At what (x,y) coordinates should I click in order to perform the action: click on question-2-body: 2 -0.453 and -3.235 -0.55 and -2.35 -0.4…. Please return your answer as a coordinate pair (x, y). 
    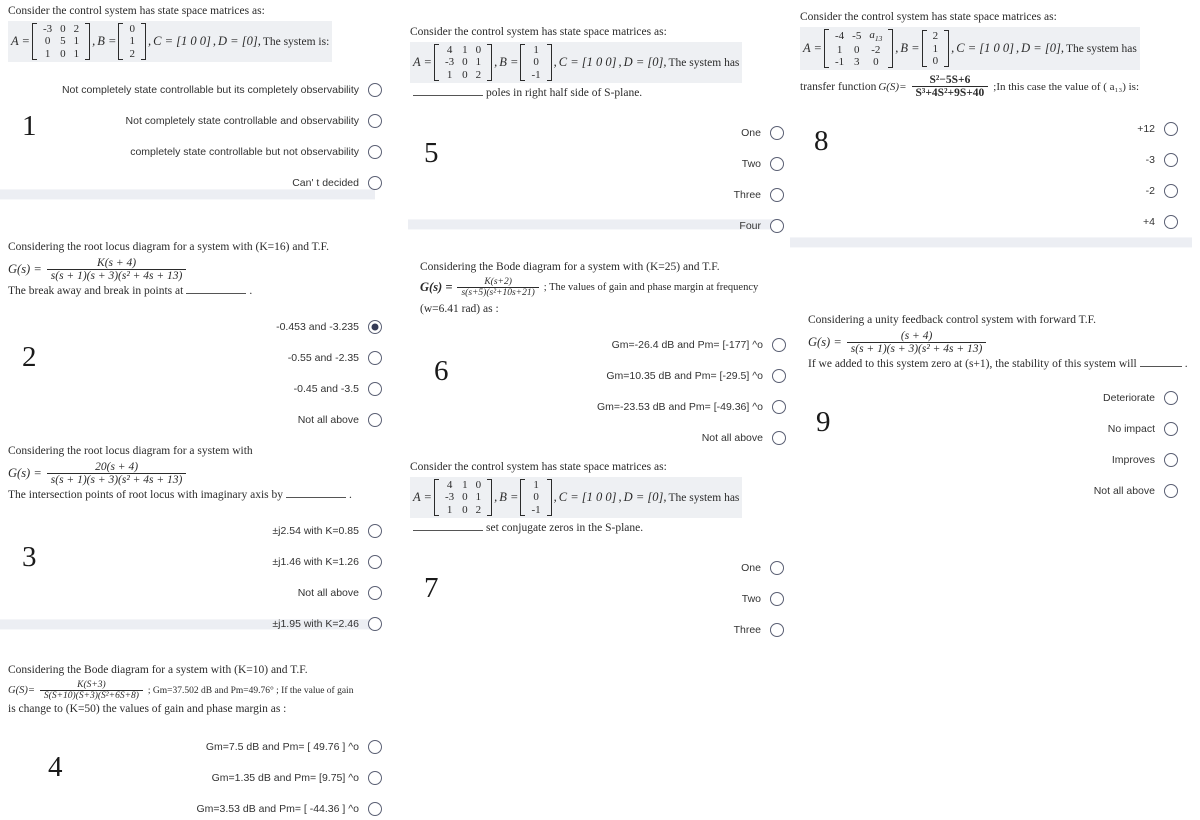
    Looking at the image, I should click on (200, 373).